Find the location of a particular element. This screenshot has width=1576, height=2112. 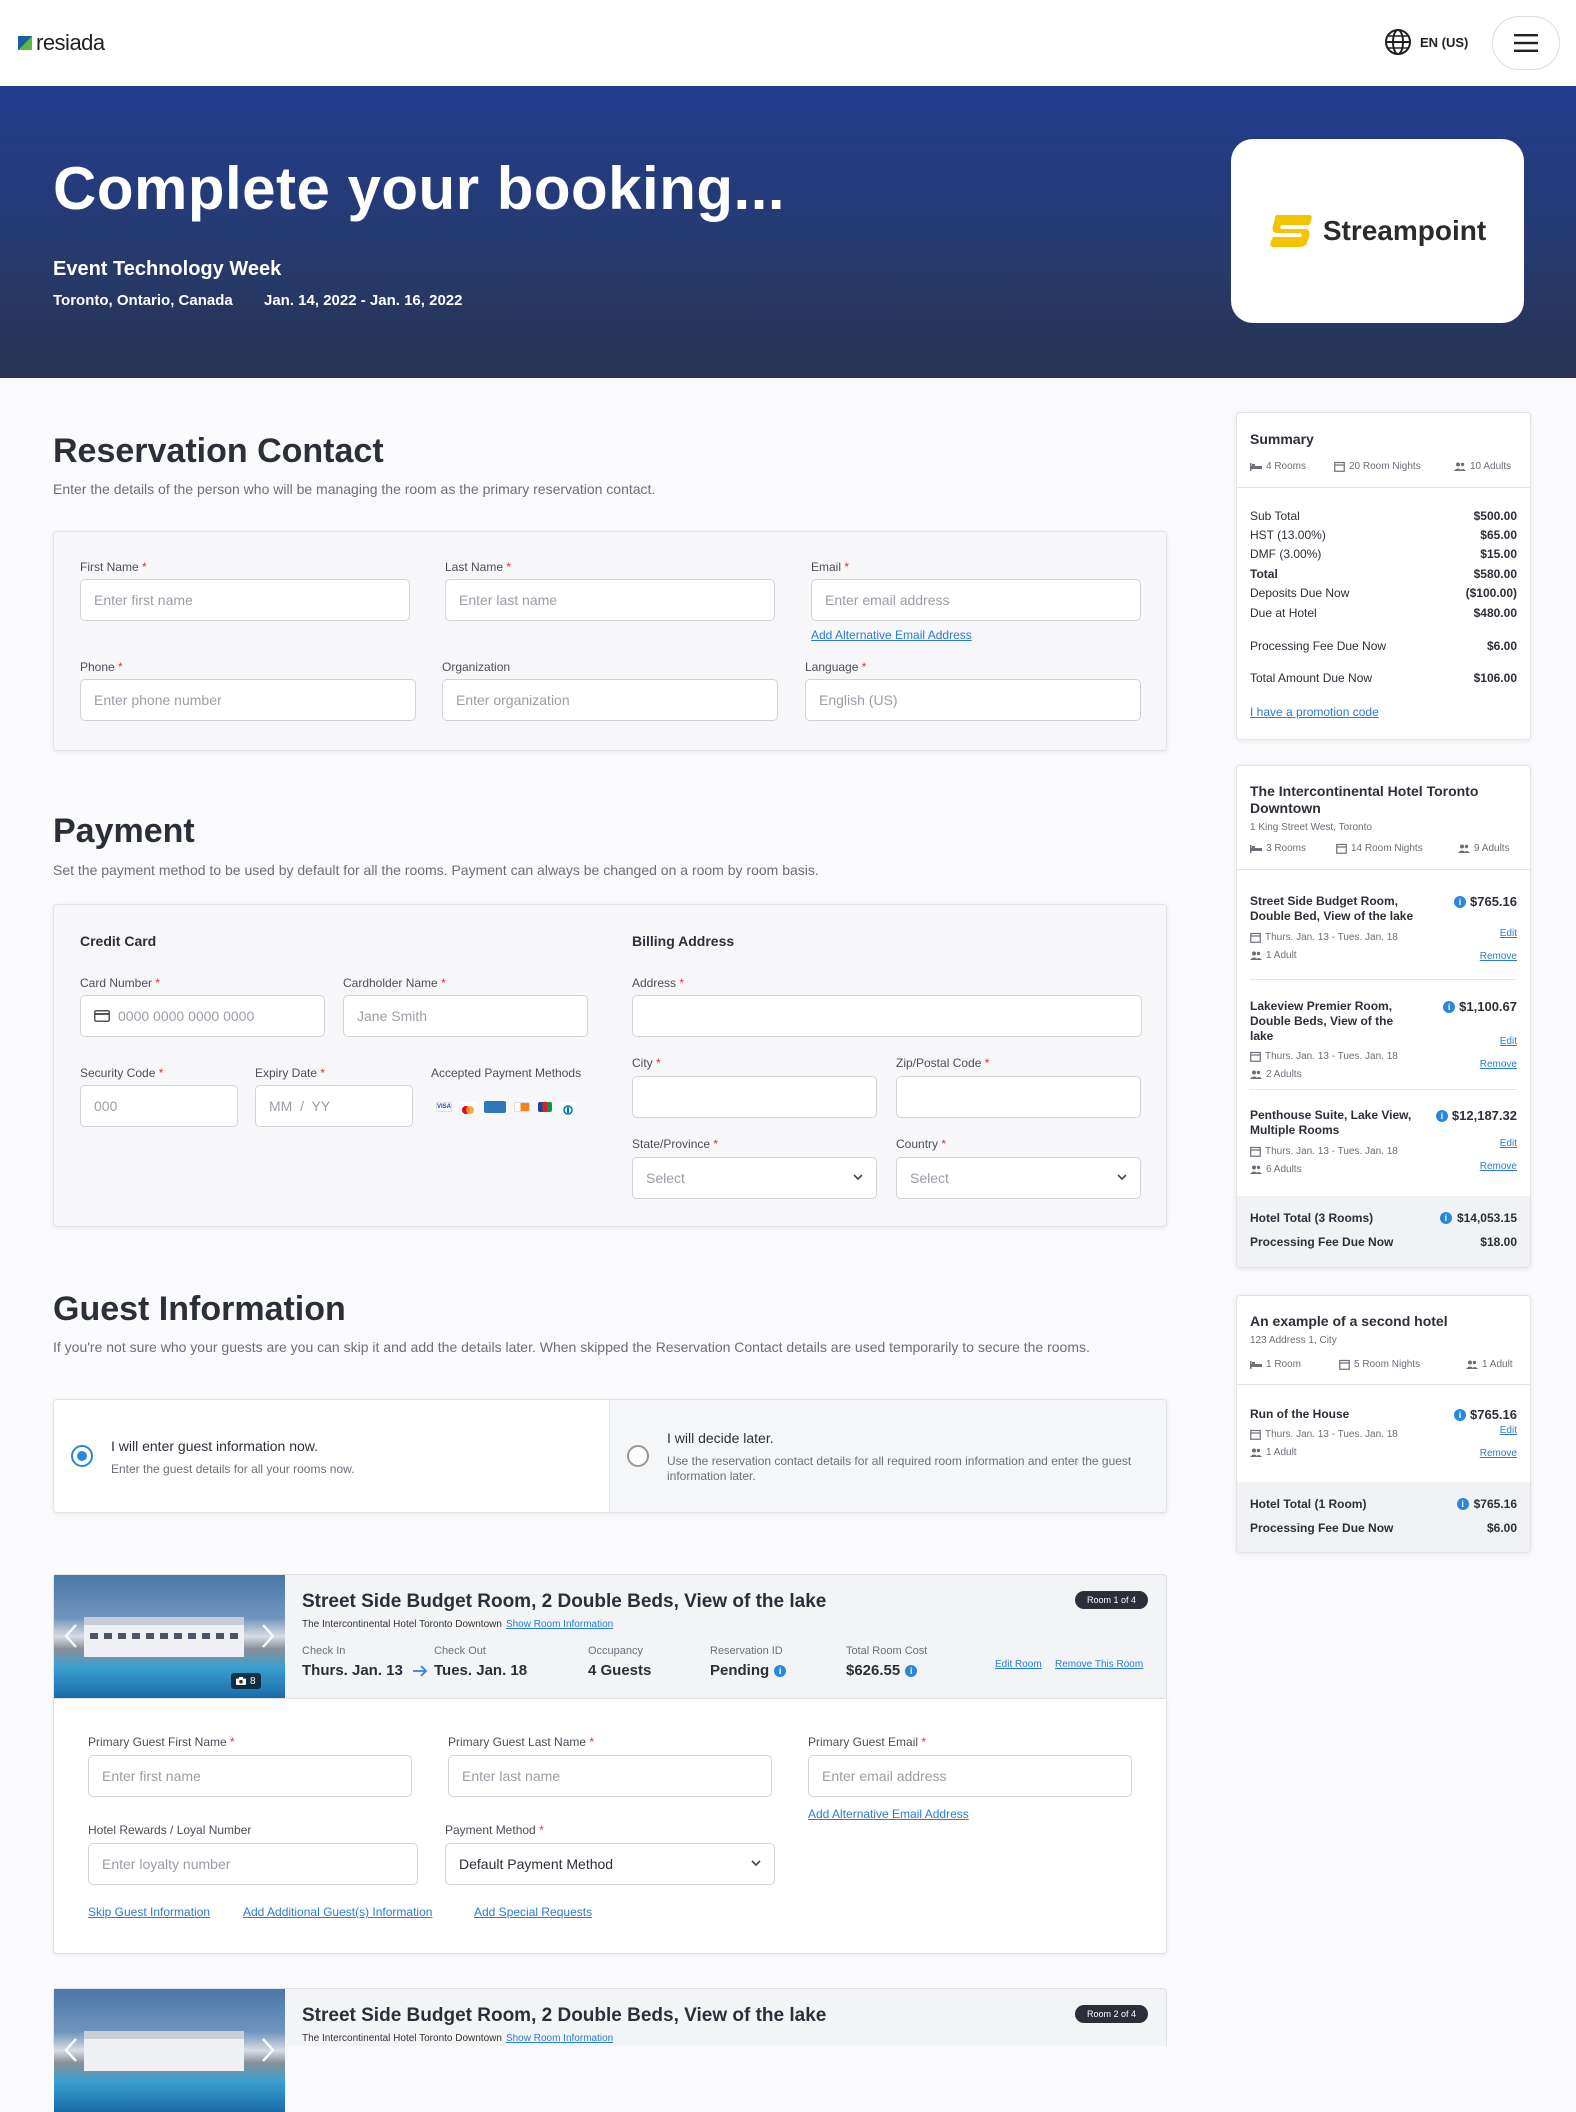

security-code-input: 000 is located at coordinates (159, 1106).